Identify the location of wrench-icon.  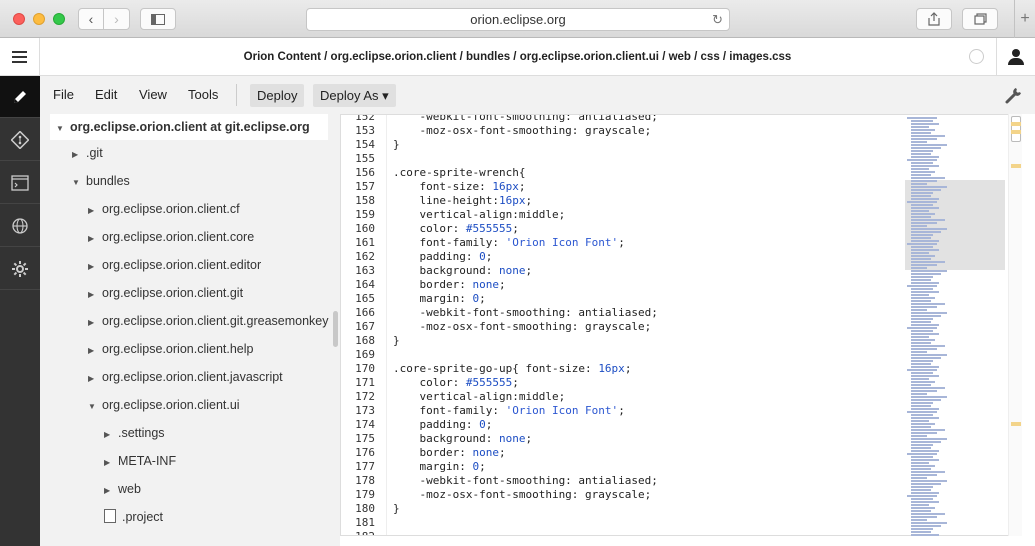
(1014, 95).